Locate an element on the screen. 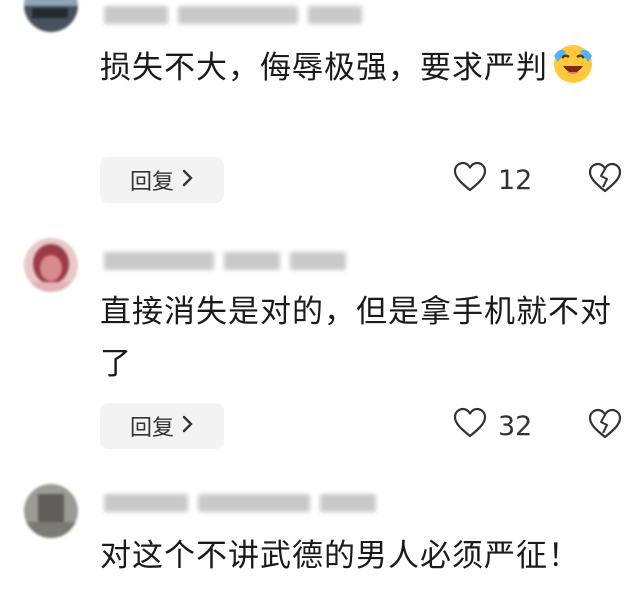 This screenshot has height=610, width=640. like-button: 32 is located at coordinates (492, 426).